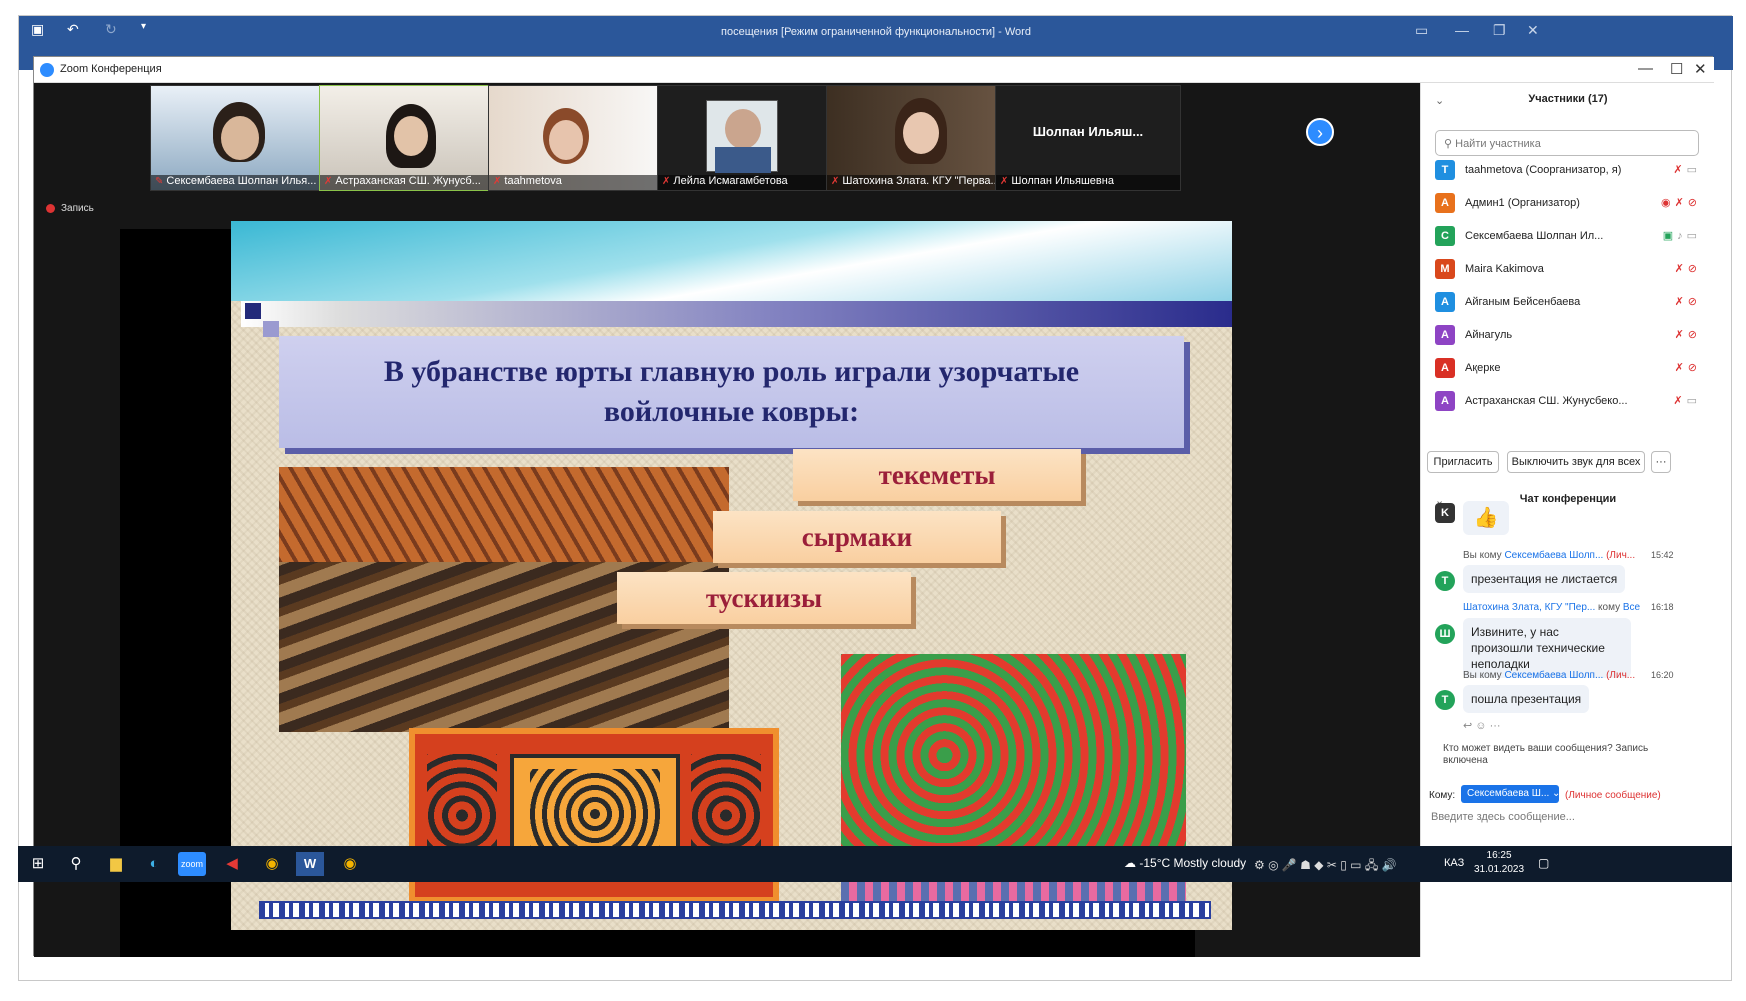 The height and width of the screenshot is (1001, 1746). Describe the element at coordinates (116, 864) in the screenshot. I see `file-explorer-icon: ▆` at that location.